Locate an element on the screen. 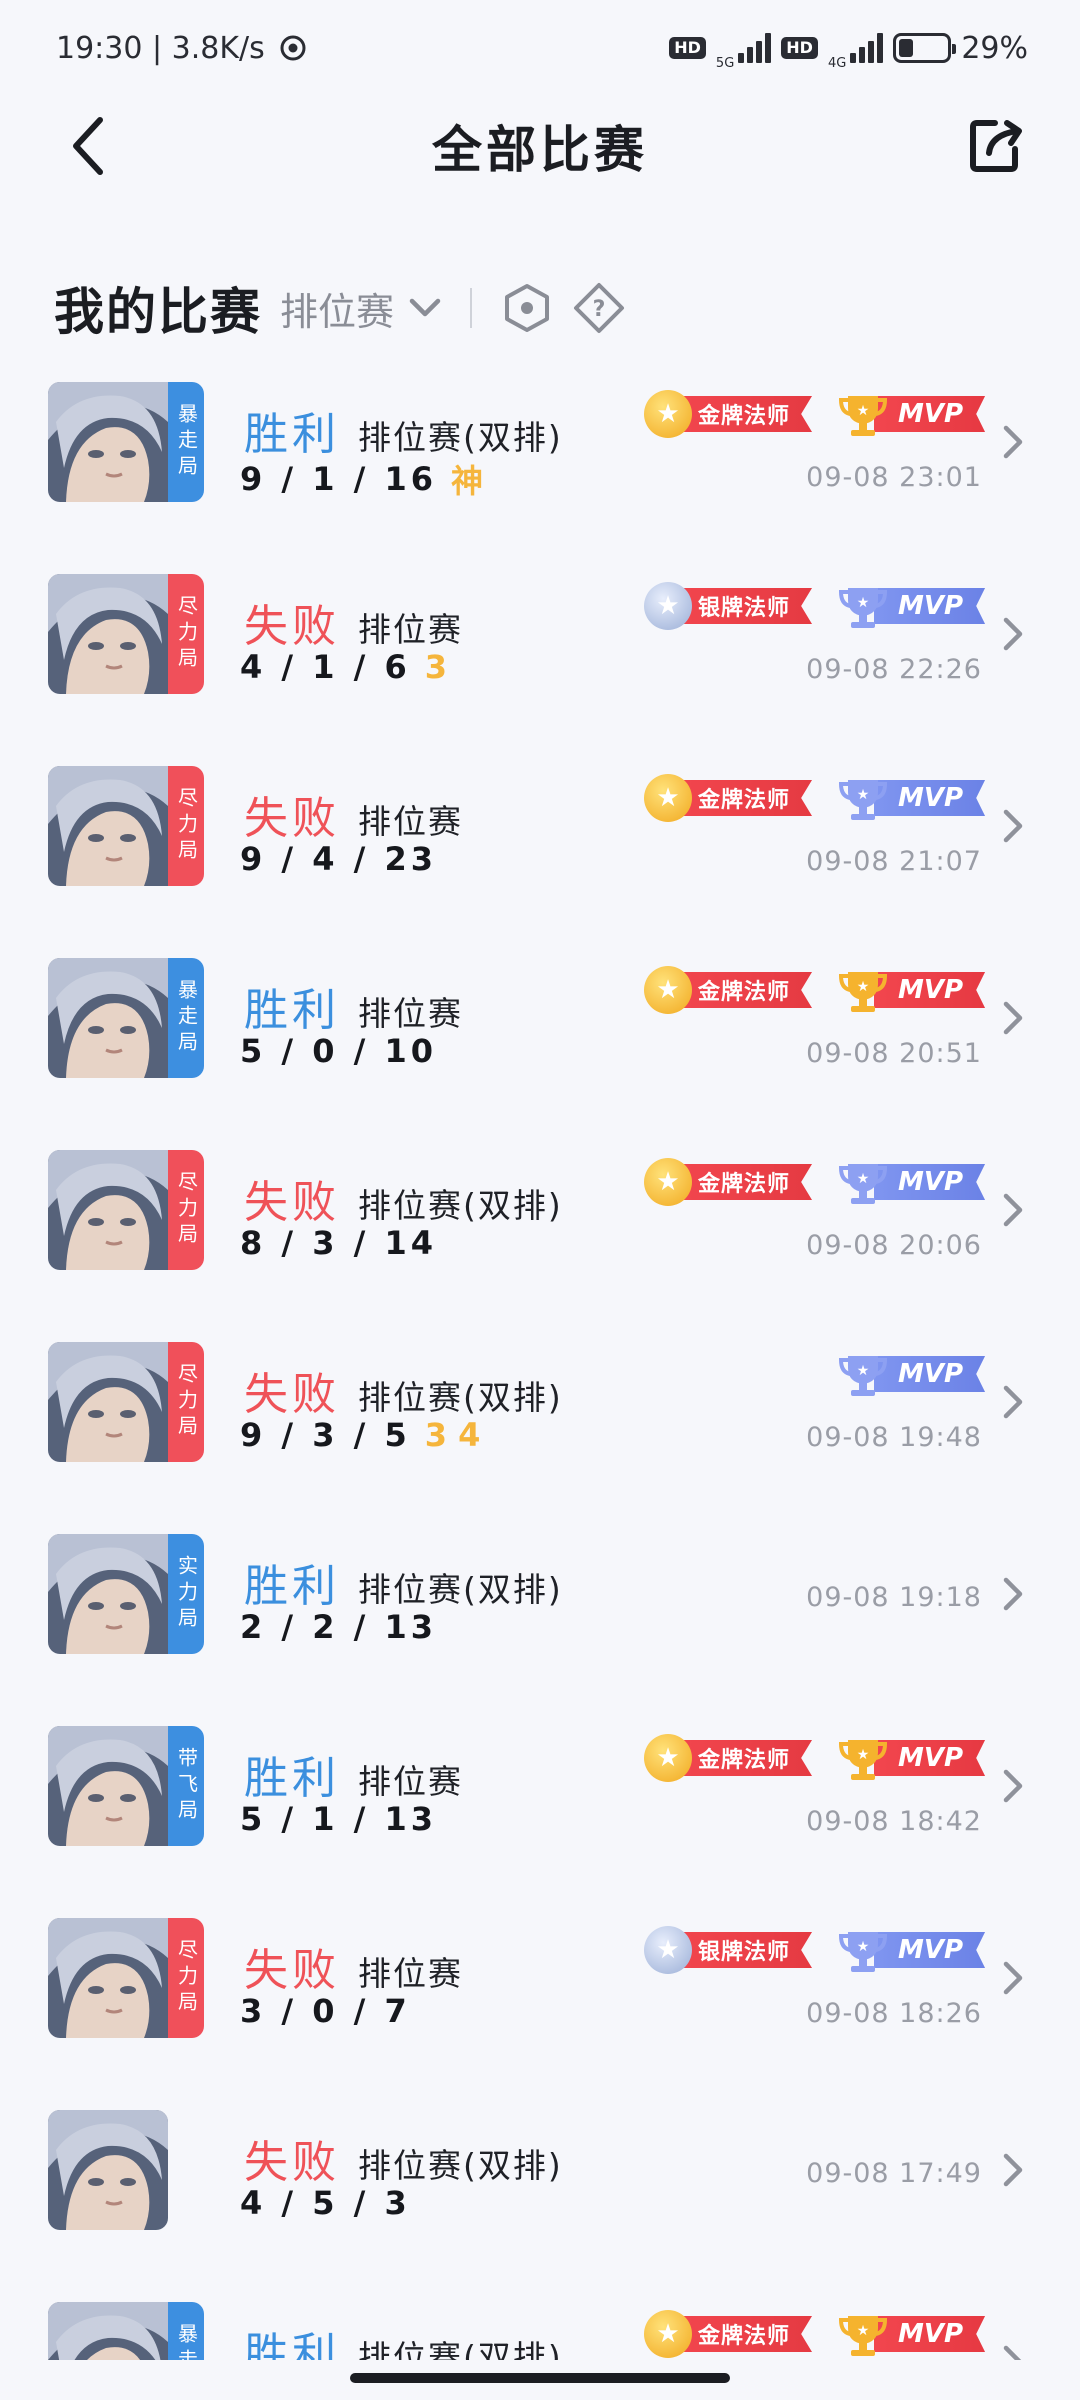 This screenshot has width=1080, height=2400. section-title: 我的比赛 is located at coordinates (158, 312).